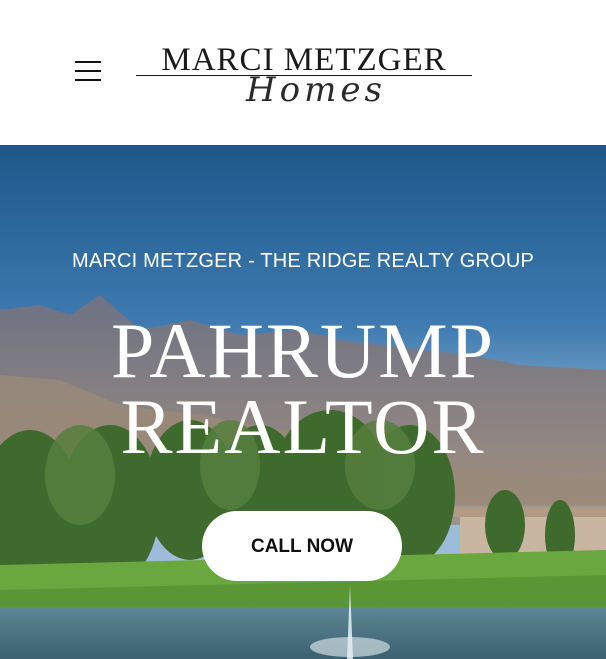  I want to click on hero-title-line-1: PAHRUMP, so click(303, 350).